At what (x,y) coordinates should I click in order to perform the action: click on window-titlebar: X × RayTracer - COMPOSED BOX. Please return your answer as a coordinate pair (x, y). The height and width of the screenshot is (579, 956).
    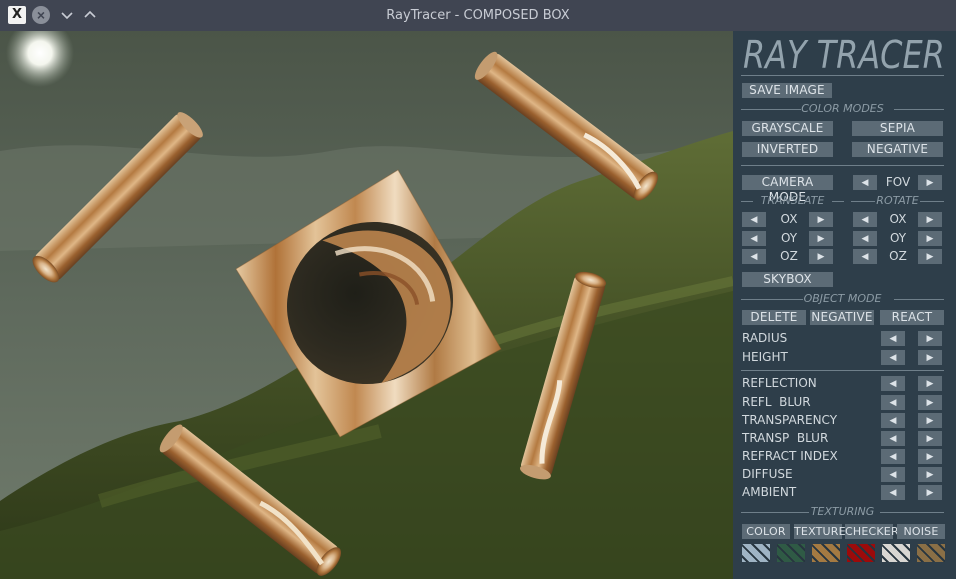
    Looking at the image, I should click on (478, 15).